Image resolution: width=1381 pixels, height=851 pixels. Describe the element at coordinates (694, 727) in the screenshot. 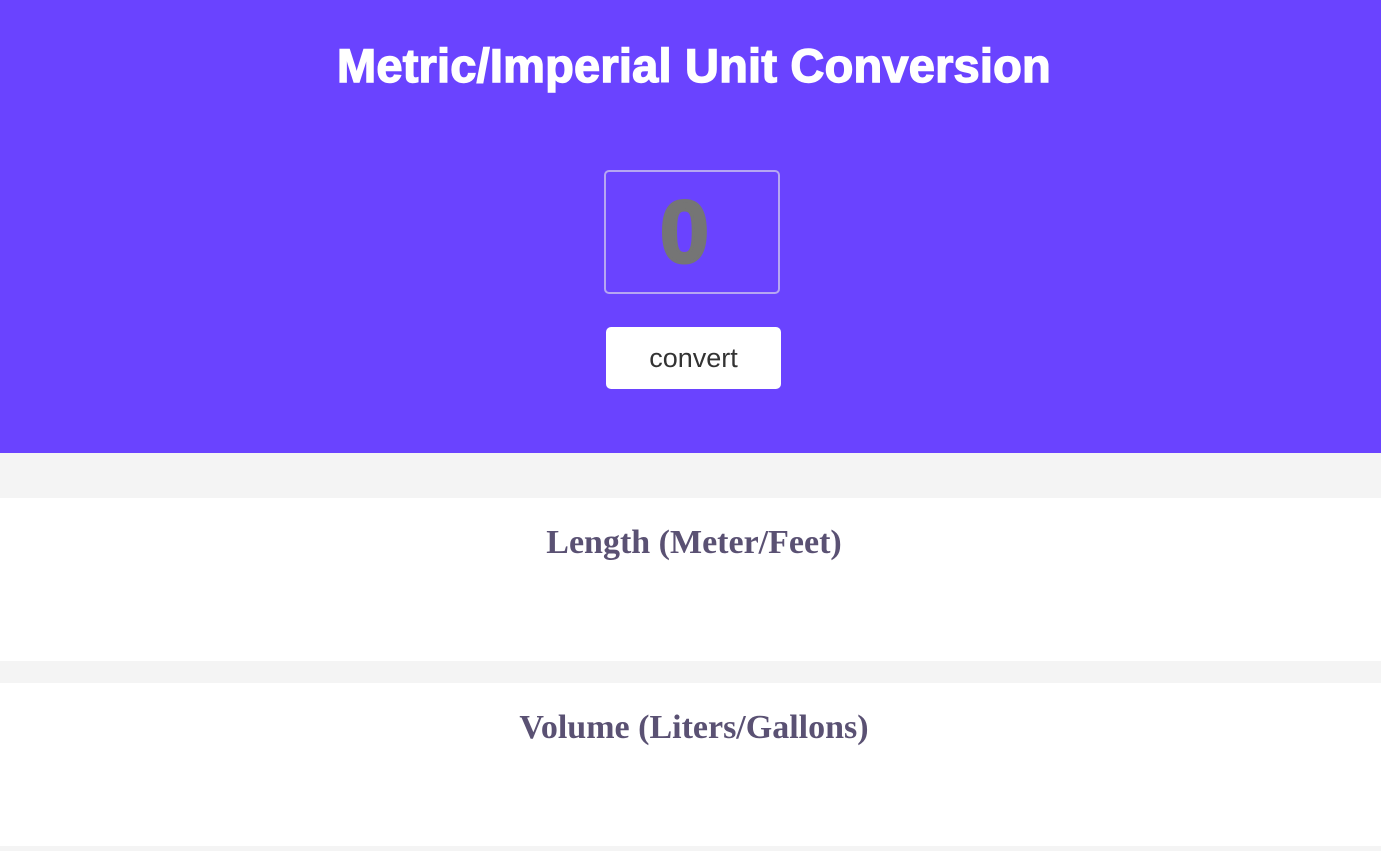

I see `volume-section-title: Volume (Liters/Gallons)` at that location.